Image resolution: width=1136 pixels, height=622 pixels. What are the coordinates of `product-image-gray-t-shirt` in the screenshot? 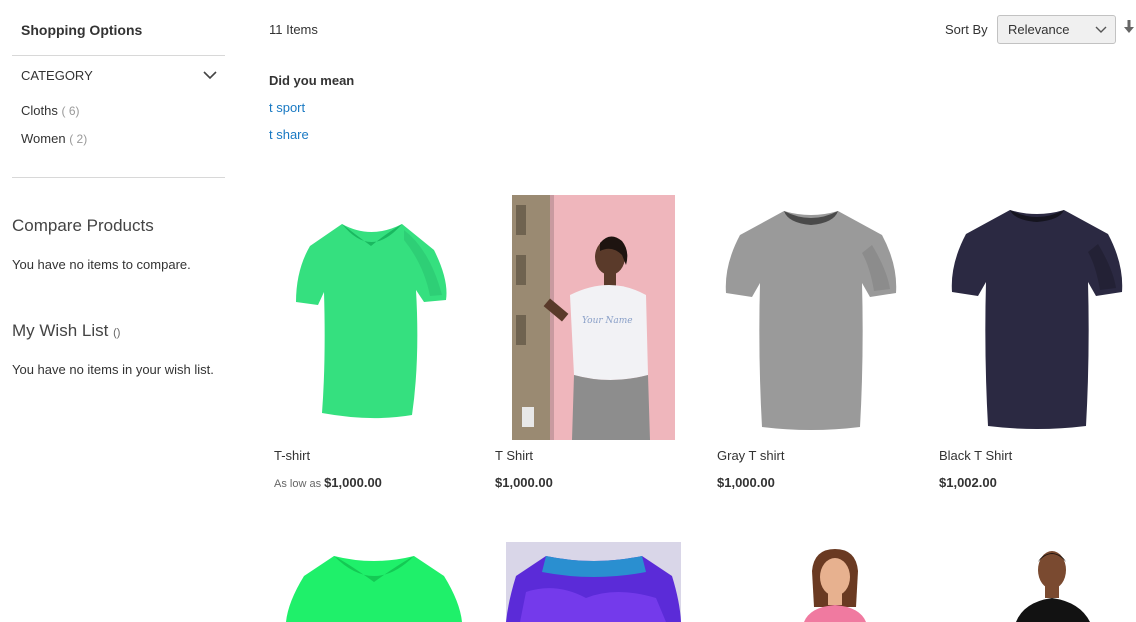 It's located at (811, 319).